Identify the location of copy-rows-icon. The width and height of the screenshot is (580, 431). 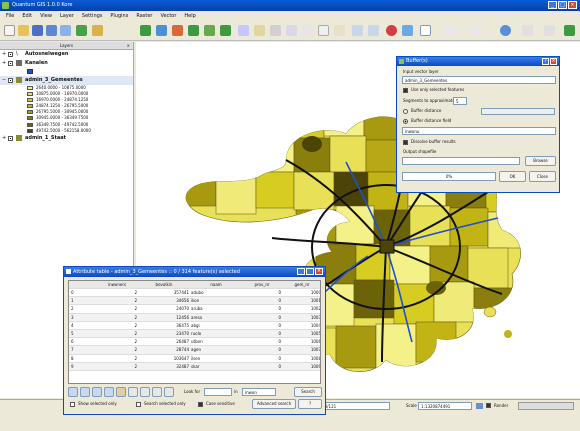
(109, 392).